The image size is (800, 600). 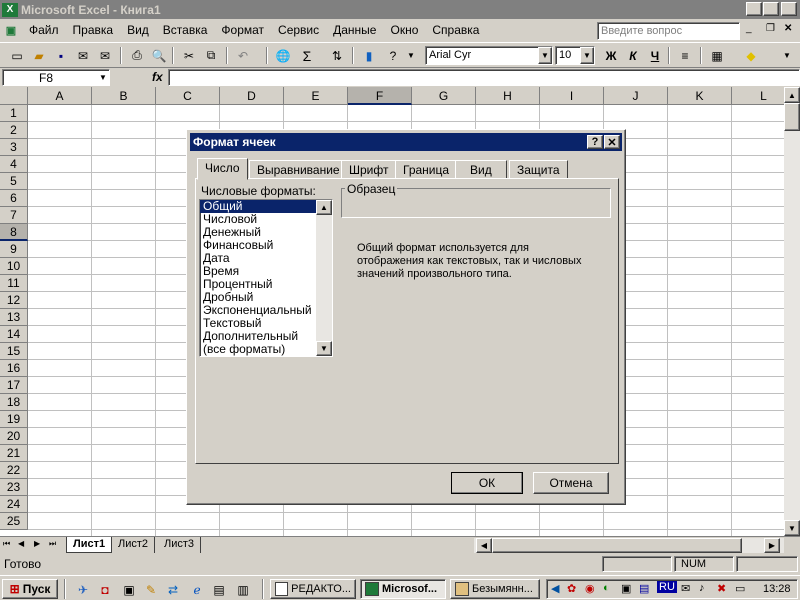 What do you see at coordinates (792, 95) in the screenshot?
I see `scroll-up-arrow-icon: ▲` at bounding box center [792, 95].